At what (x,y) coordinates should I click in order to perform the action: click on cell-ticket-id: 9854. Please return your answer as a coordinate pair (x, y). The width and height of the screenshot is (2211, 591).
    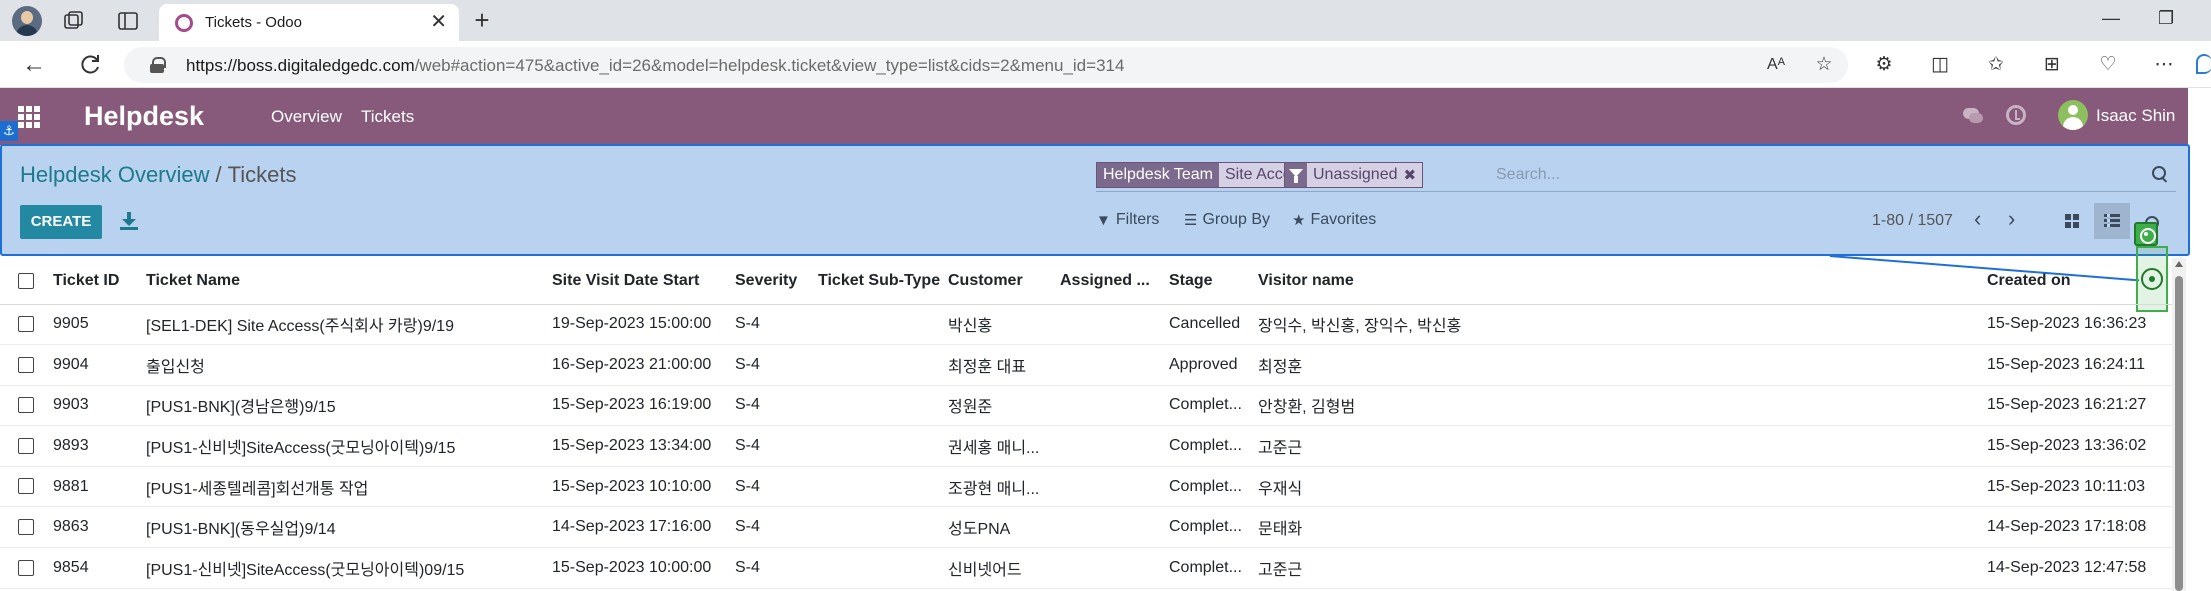
    Looking at the image, I should click on (99, 568).